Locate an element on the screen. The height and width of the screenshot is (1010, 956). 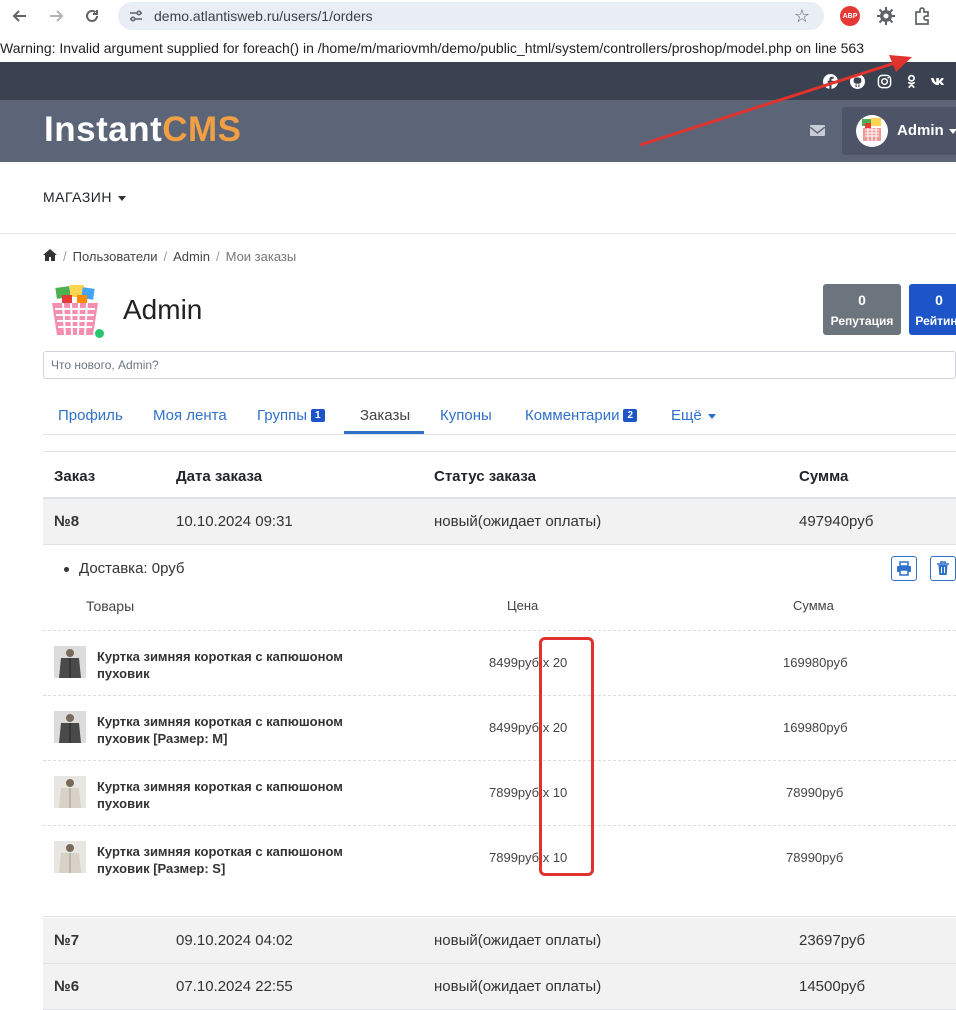
whats-new-input: Что нового, Admin? is located at coordinates (499, 365).